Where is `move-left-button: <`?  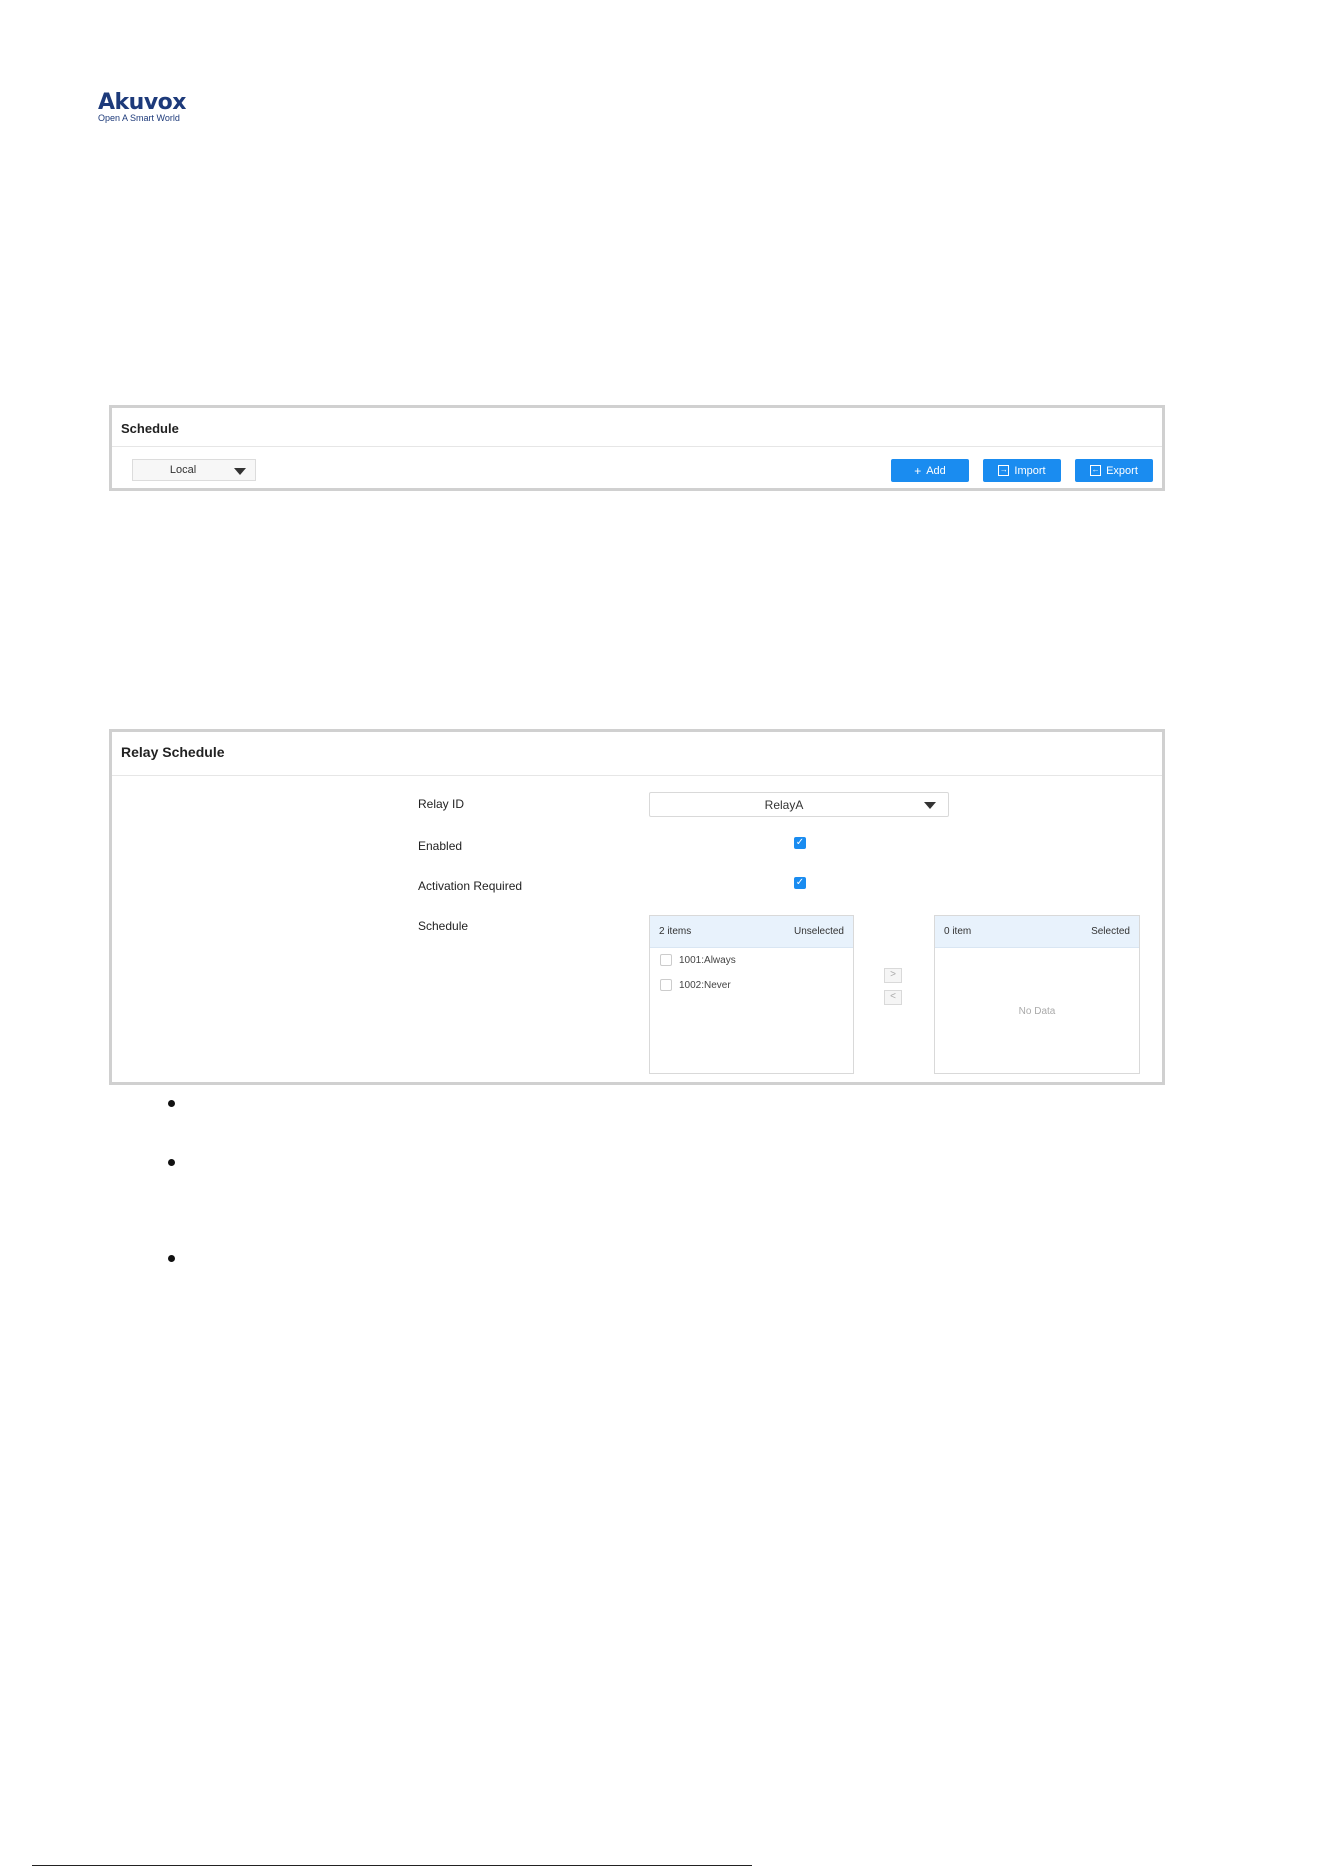 move-left-button: < is located at coordinates (893, 997).